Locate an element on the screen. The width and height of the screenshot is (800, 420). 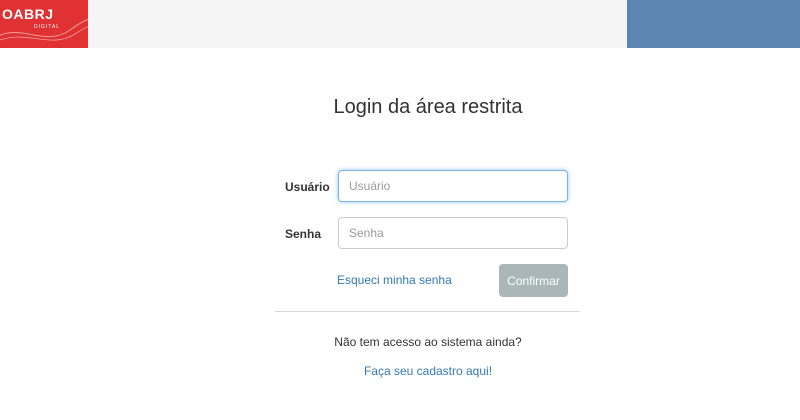
register-link: Faça seu cadastro aqui! is located at coordinates (400, 371).